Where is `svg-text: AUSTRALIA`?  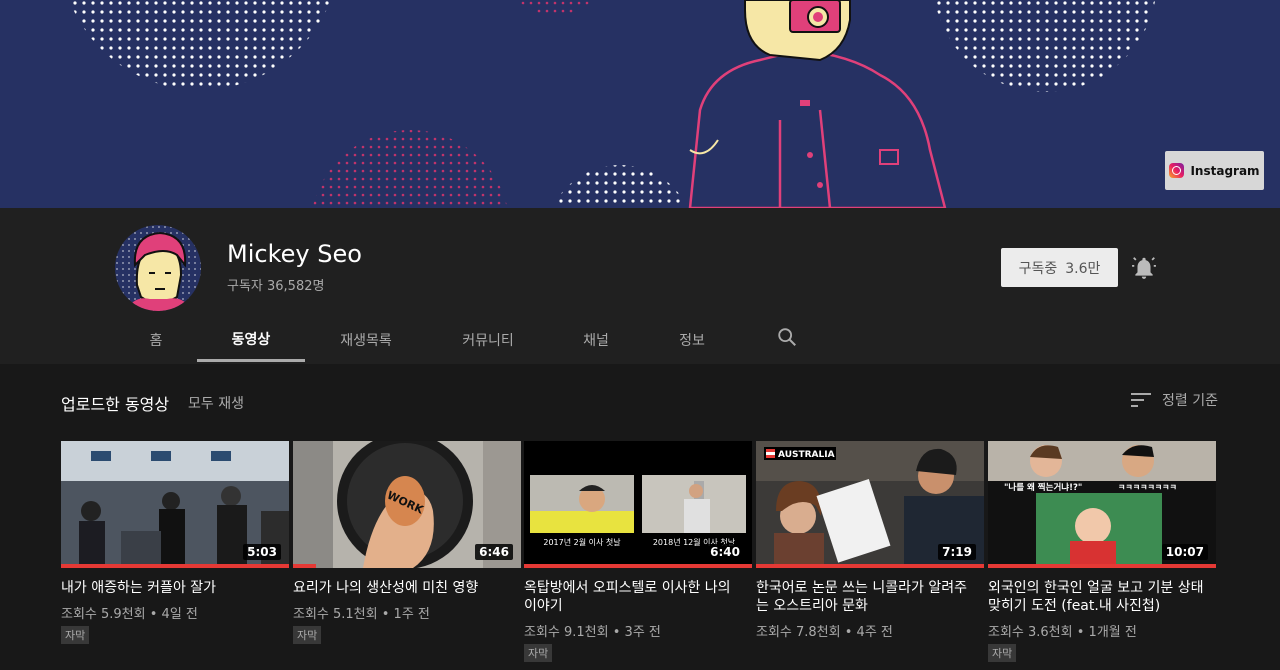 svg-text: AUSTRALIA is located at coordinates (806, 455).